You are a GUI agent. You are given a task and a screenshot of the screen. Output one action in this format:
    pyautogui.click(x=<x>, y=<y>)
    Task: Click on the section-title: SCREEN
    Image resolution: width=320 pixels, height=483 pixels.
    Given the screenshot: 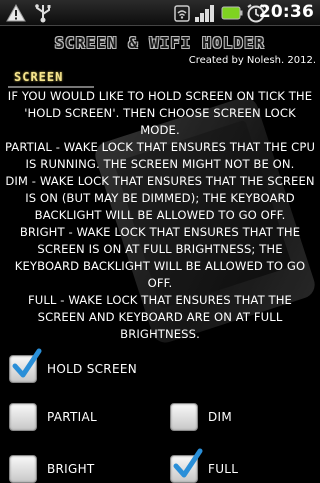 What is the action you would take?
    pyautogui.click(x=39, y=77)
    